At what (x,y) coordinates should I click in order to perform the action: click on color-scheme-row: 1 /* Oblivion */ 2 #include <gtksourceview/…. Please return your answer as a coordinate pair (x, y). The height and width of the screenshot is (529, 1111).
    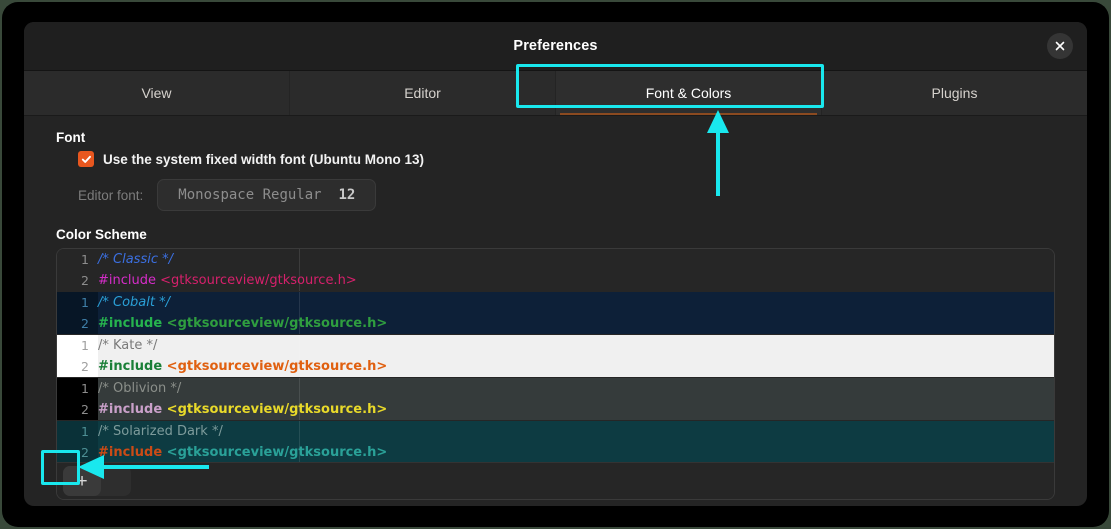
    Looking at the image, I should click on (555, 399).